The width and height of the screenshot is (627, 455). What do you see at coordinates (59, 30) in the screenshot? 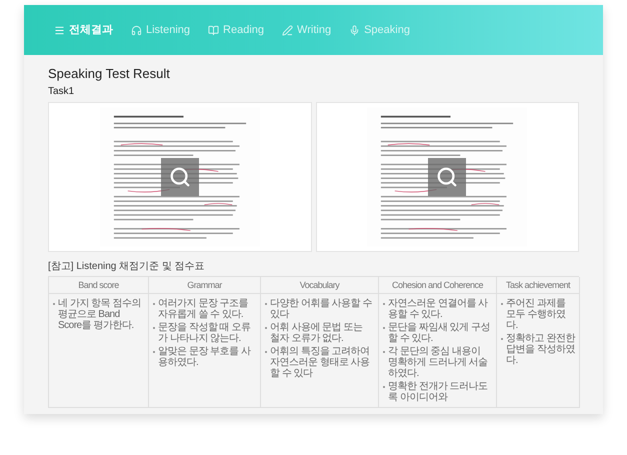
I see `menu-icon` at bounding box center [59, 30].